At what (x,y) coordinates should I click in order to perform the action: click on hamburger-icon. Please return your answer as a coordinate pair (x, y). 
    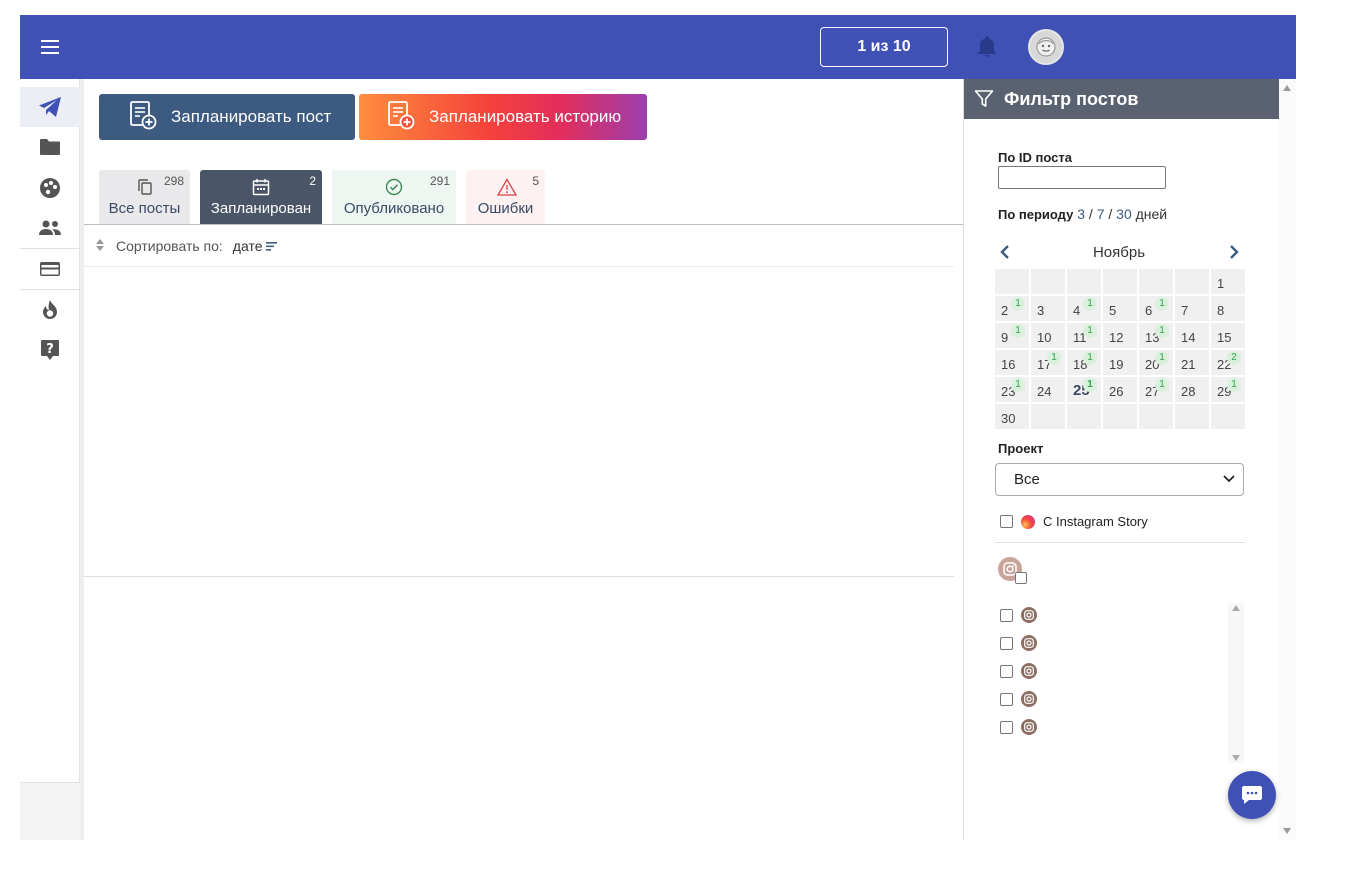
    Looking at the image, I should click on (50, 47).